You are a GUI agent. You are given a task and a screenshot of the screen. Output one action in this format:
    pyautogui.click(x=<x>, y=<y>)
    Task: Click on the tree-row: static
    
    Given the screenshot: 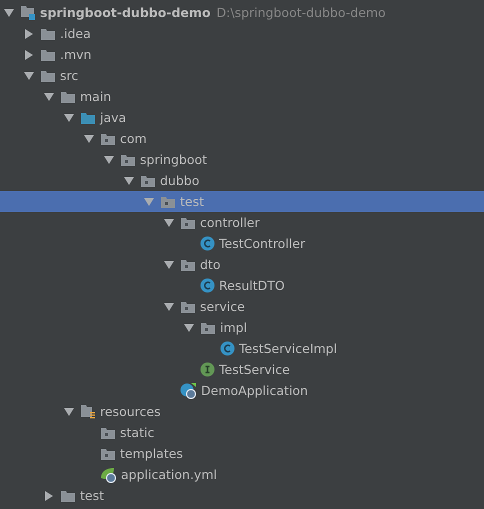 What is the action you would take?
    pyautogui.click(x=242, y=432)
    